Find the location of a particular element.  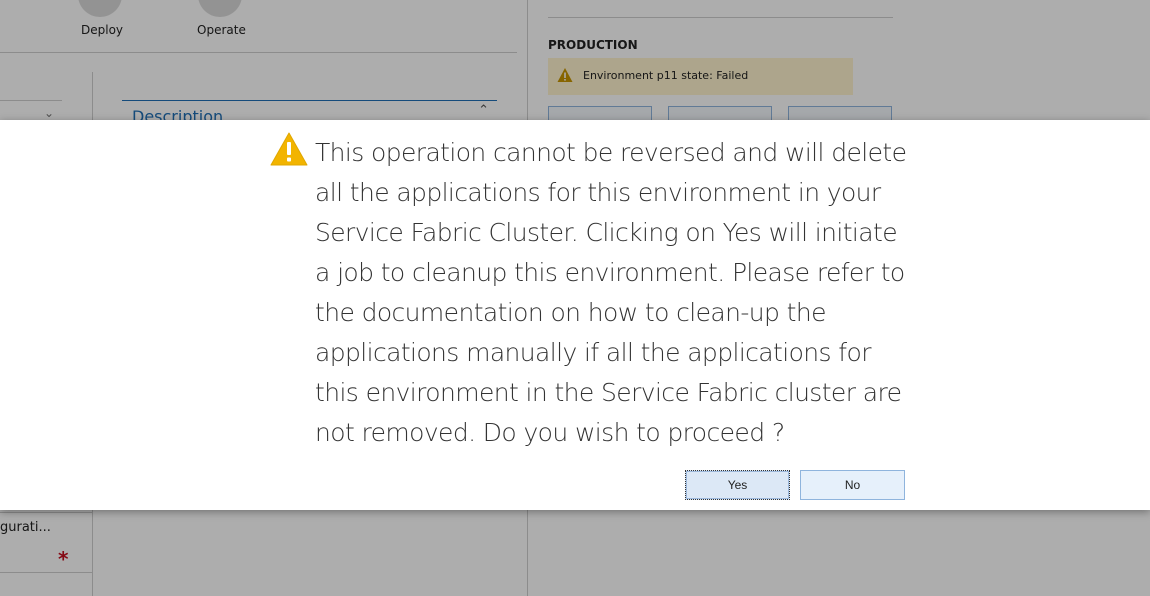

yes-button: Yes is located at coordinates (737, 485).